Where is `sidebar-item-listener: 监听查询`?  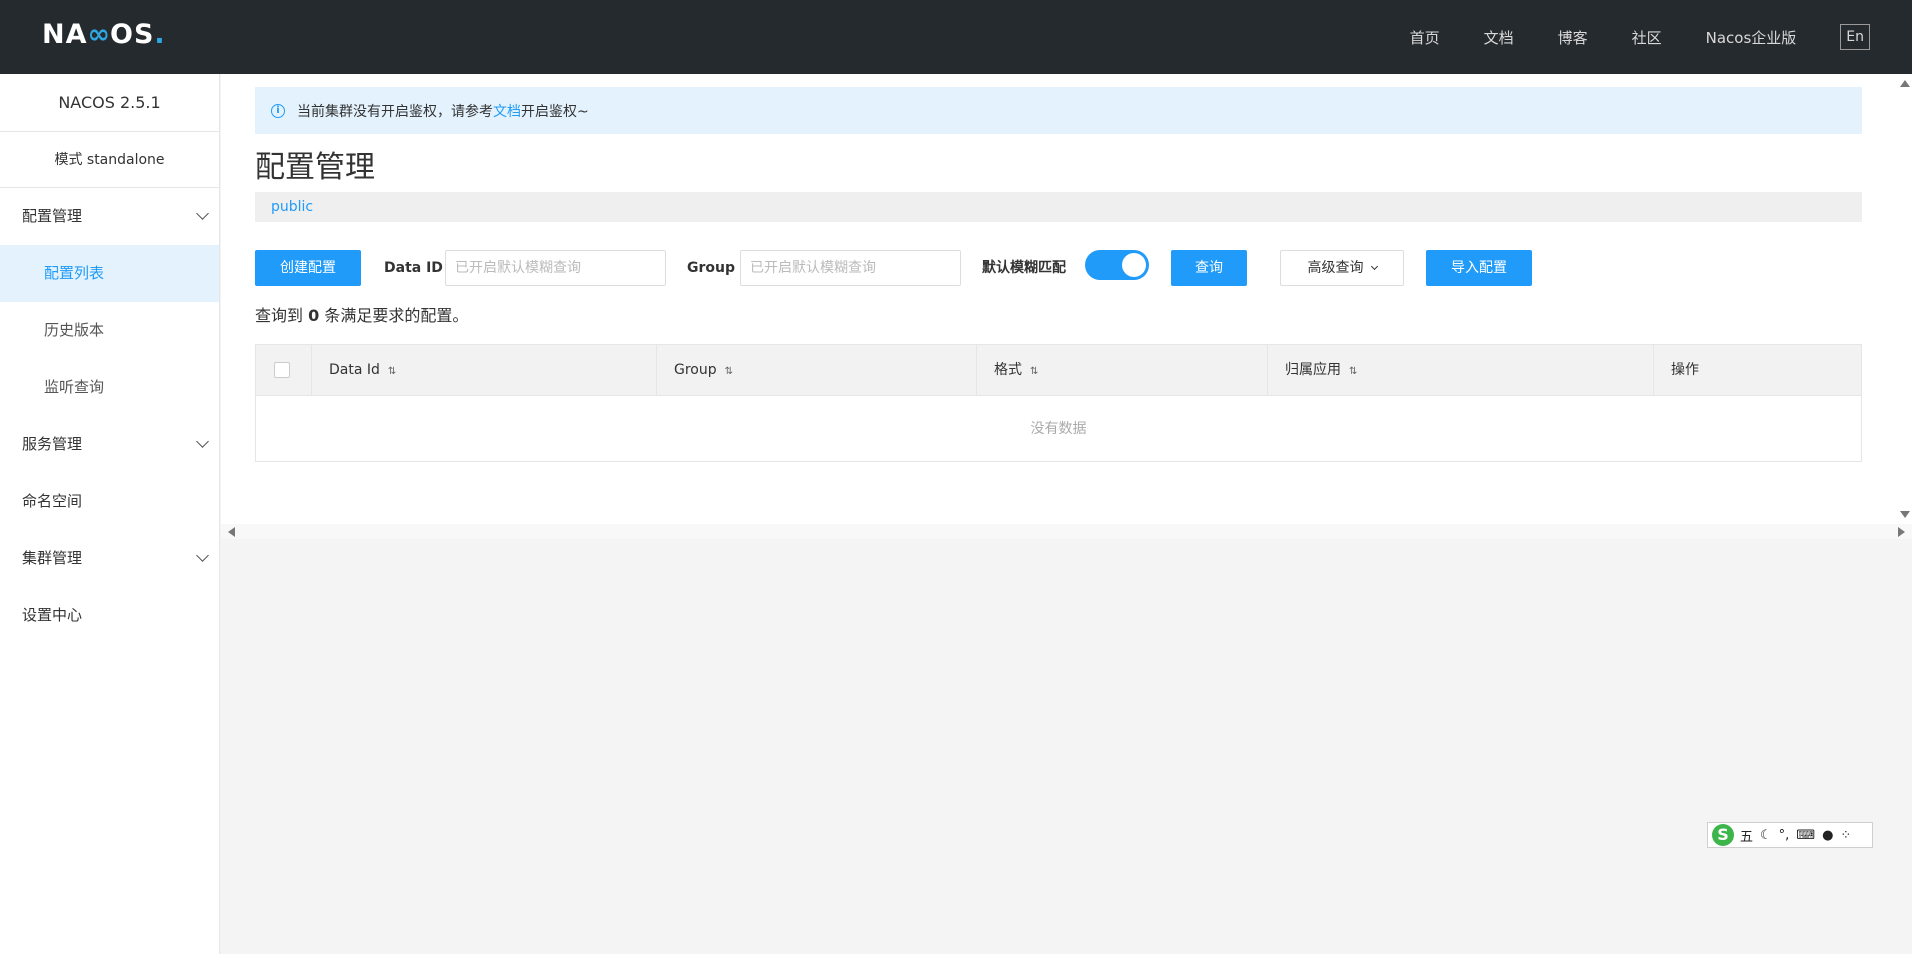
sidebar-item-listener: 监听查询 is located at coordinates (109, 387).